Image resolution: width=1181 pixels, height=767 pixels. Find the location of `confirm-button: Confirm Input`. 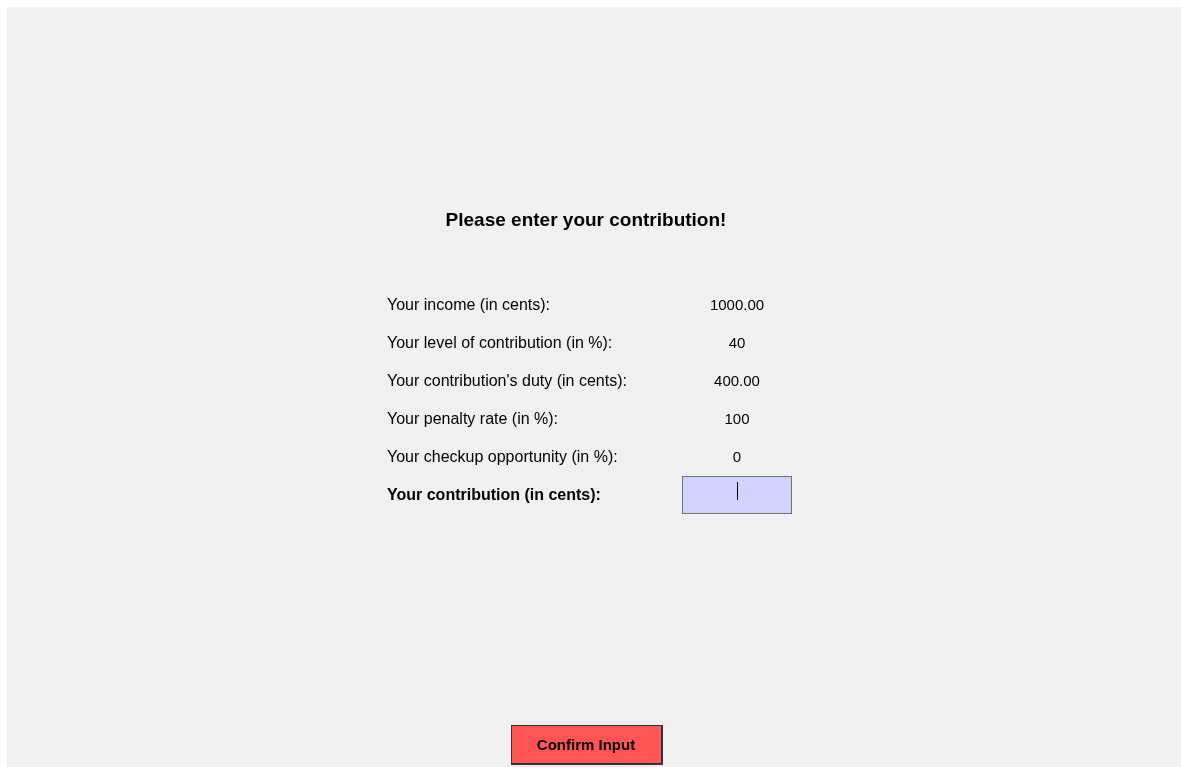

confirm-button: Confirm Input is located at coordinates (586, 745).